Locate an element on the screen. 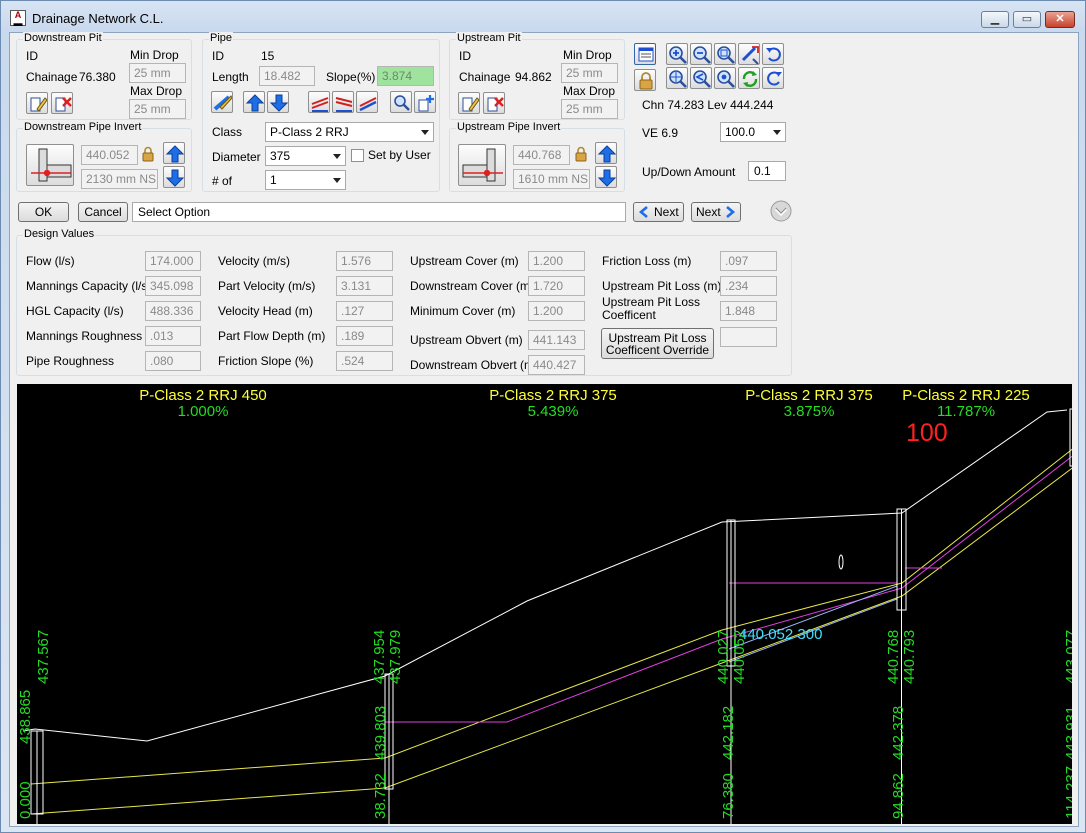 Image resolution: width=1086 pixels, height=833 pixels. design-label: HGL Capacity (l/s) is located at coordinates (75, 311).